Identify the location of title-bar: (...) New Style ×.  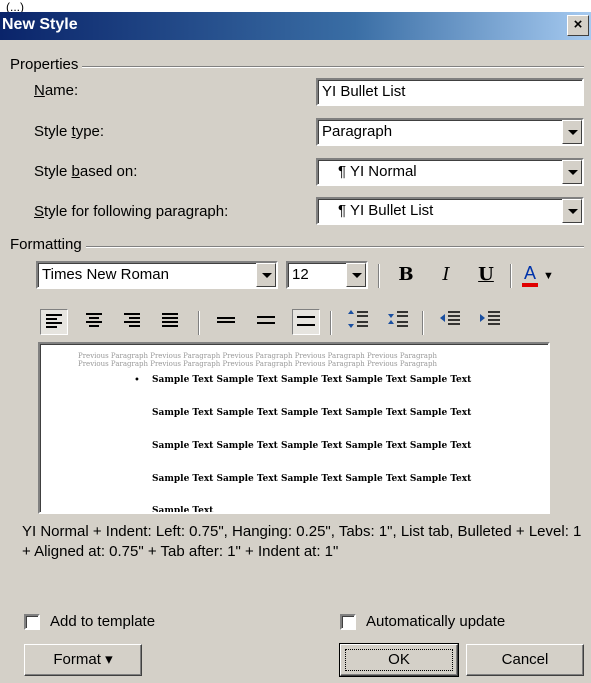
(295, 20).